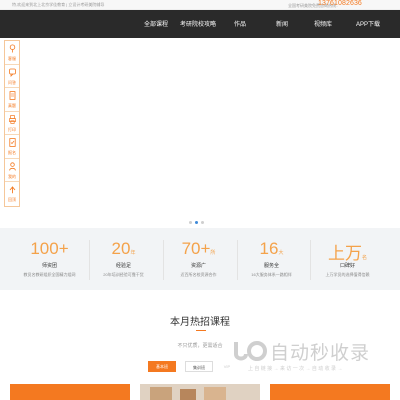 This screenshot has height=400, width=400. I want to click on stat-description: 近百所名校资源合作, so click(198, 274).